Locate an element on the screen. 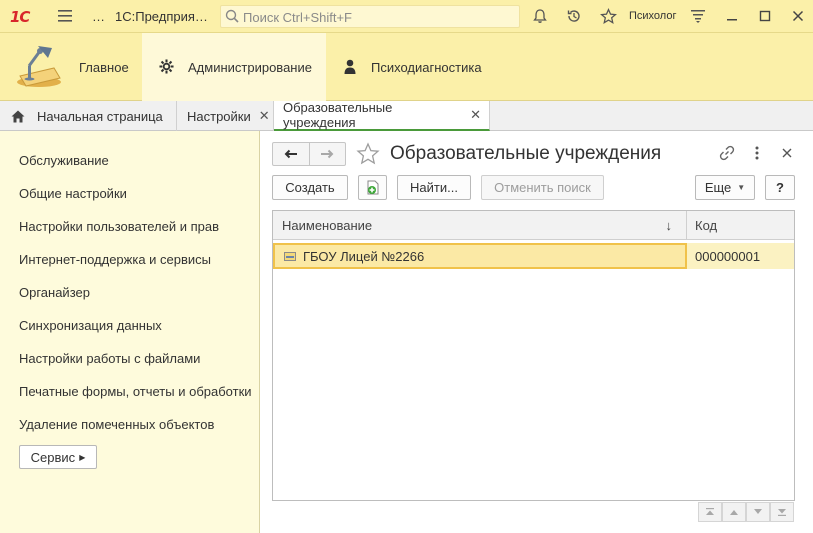  table-row: ГБОУ Лицей №2266 000000001 is located at coordinates (533, 256).